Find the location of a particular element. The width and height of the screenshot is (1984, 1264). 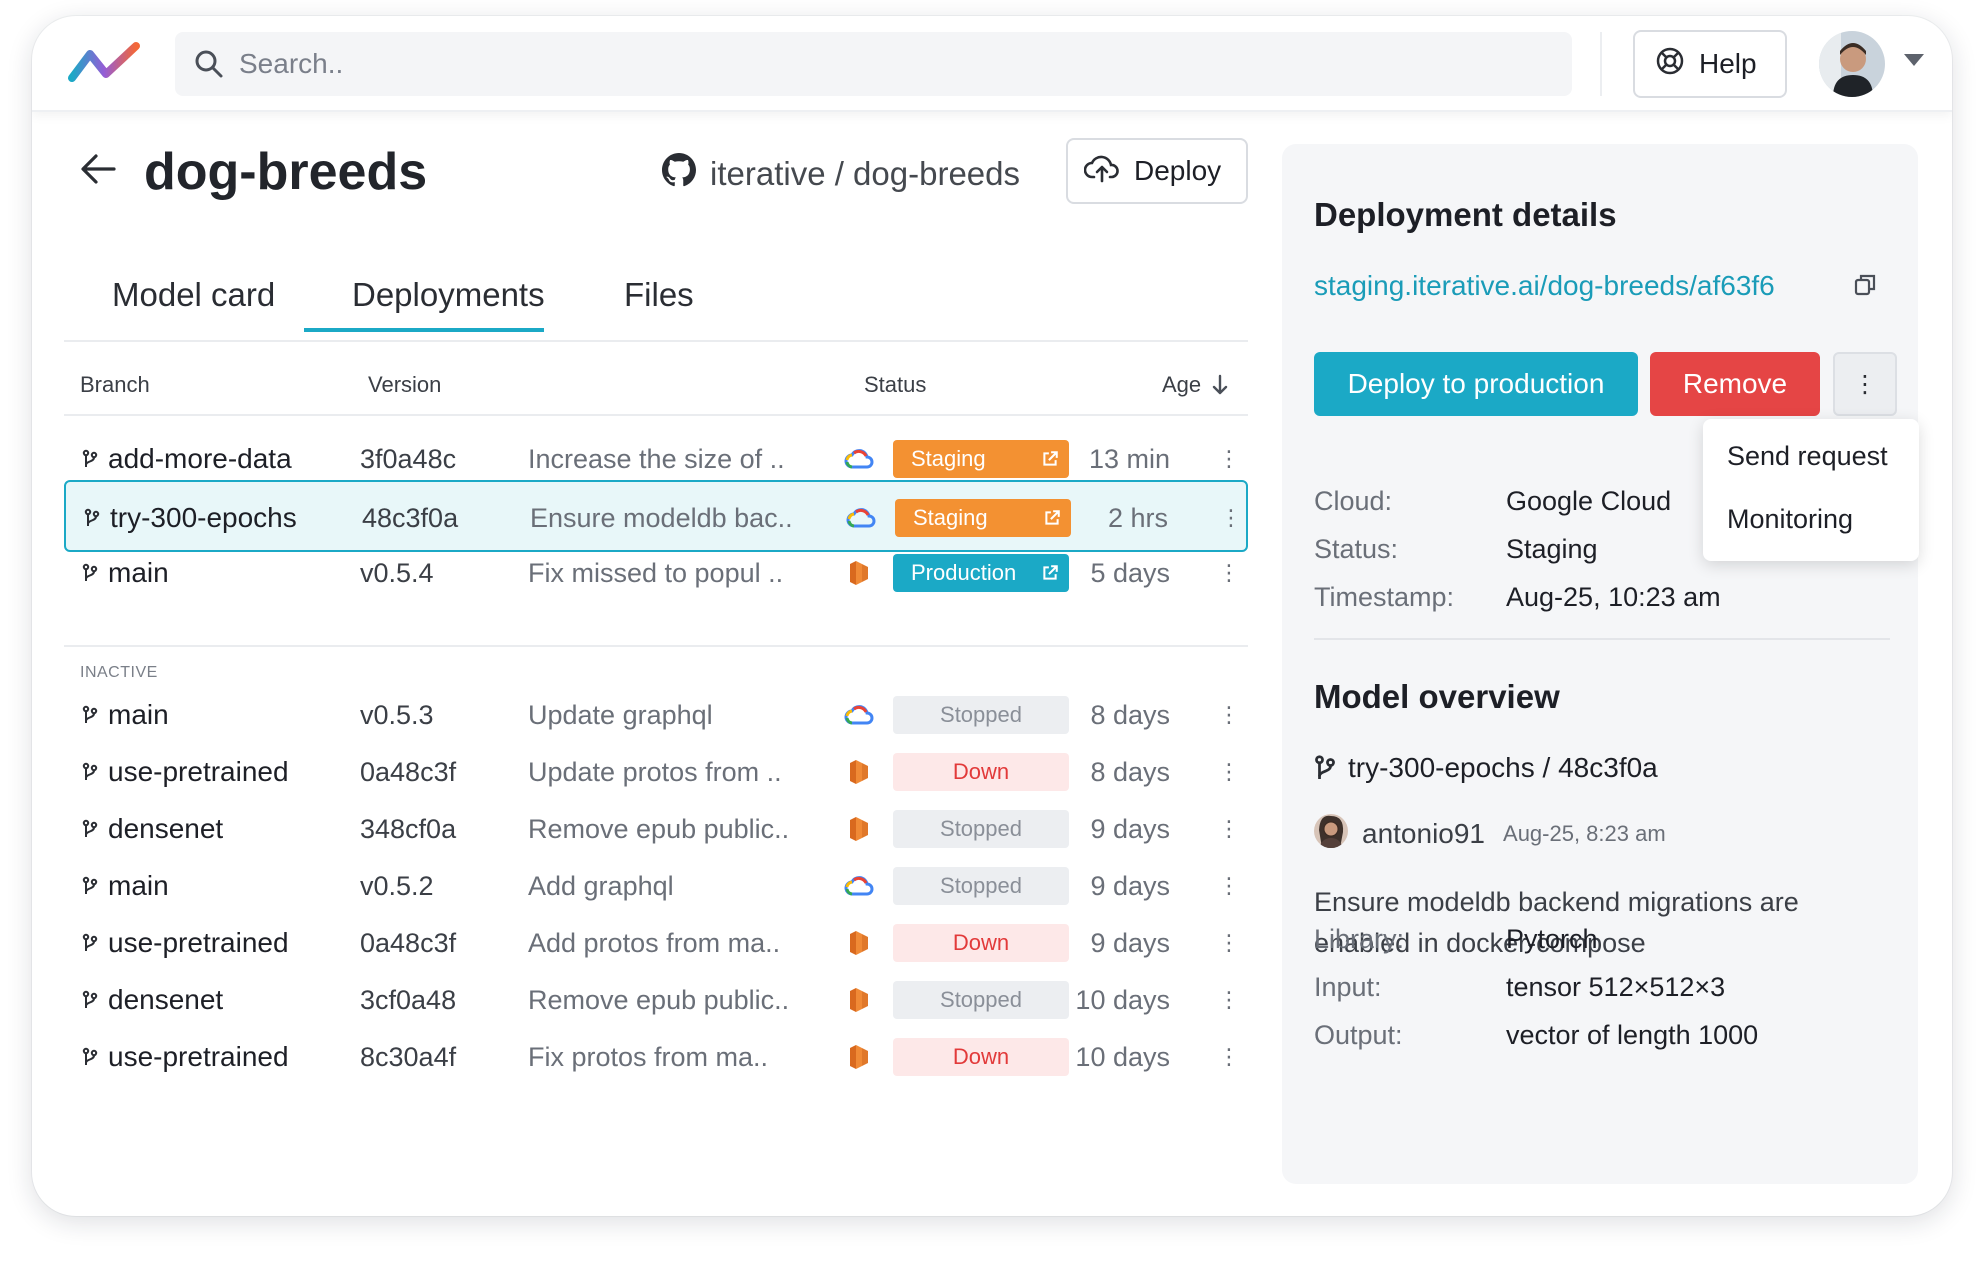

col-status: Status is located at coordinates (895, 385).